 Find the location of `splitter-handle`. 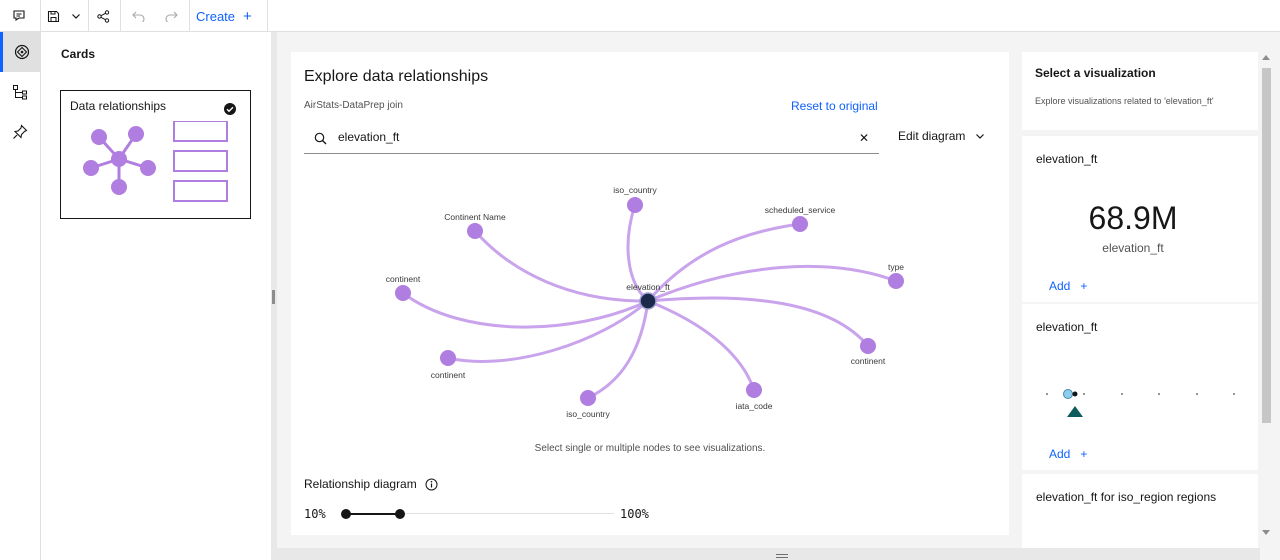

splitter-handle is located at coordinates (273, 297).